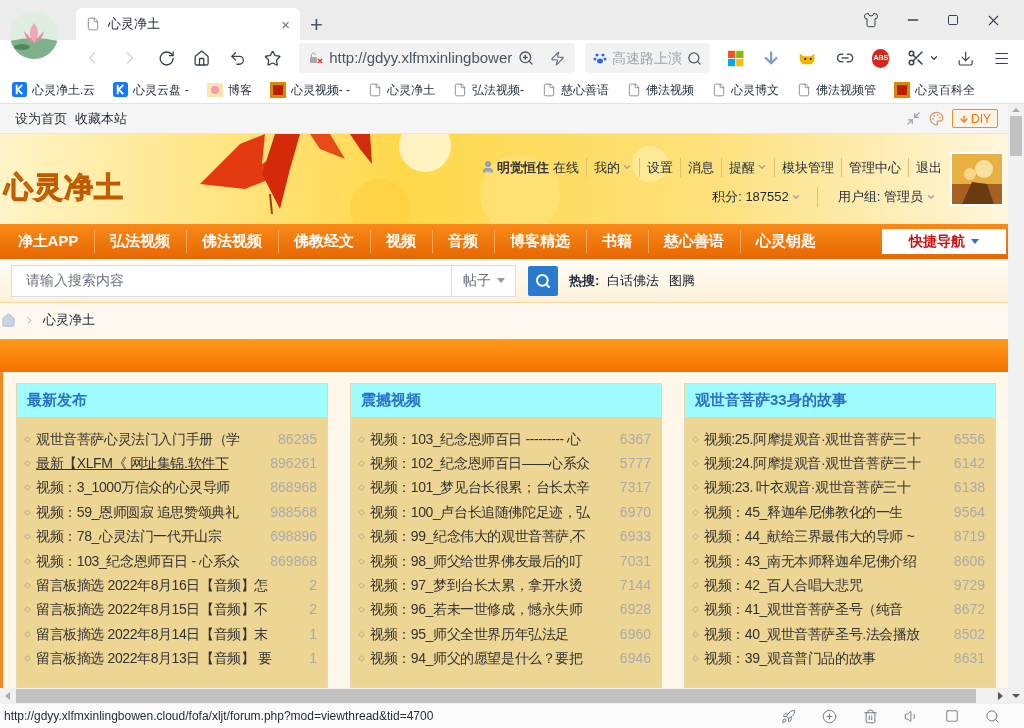  I want to click on view-count: 7144, so click(635, 586).